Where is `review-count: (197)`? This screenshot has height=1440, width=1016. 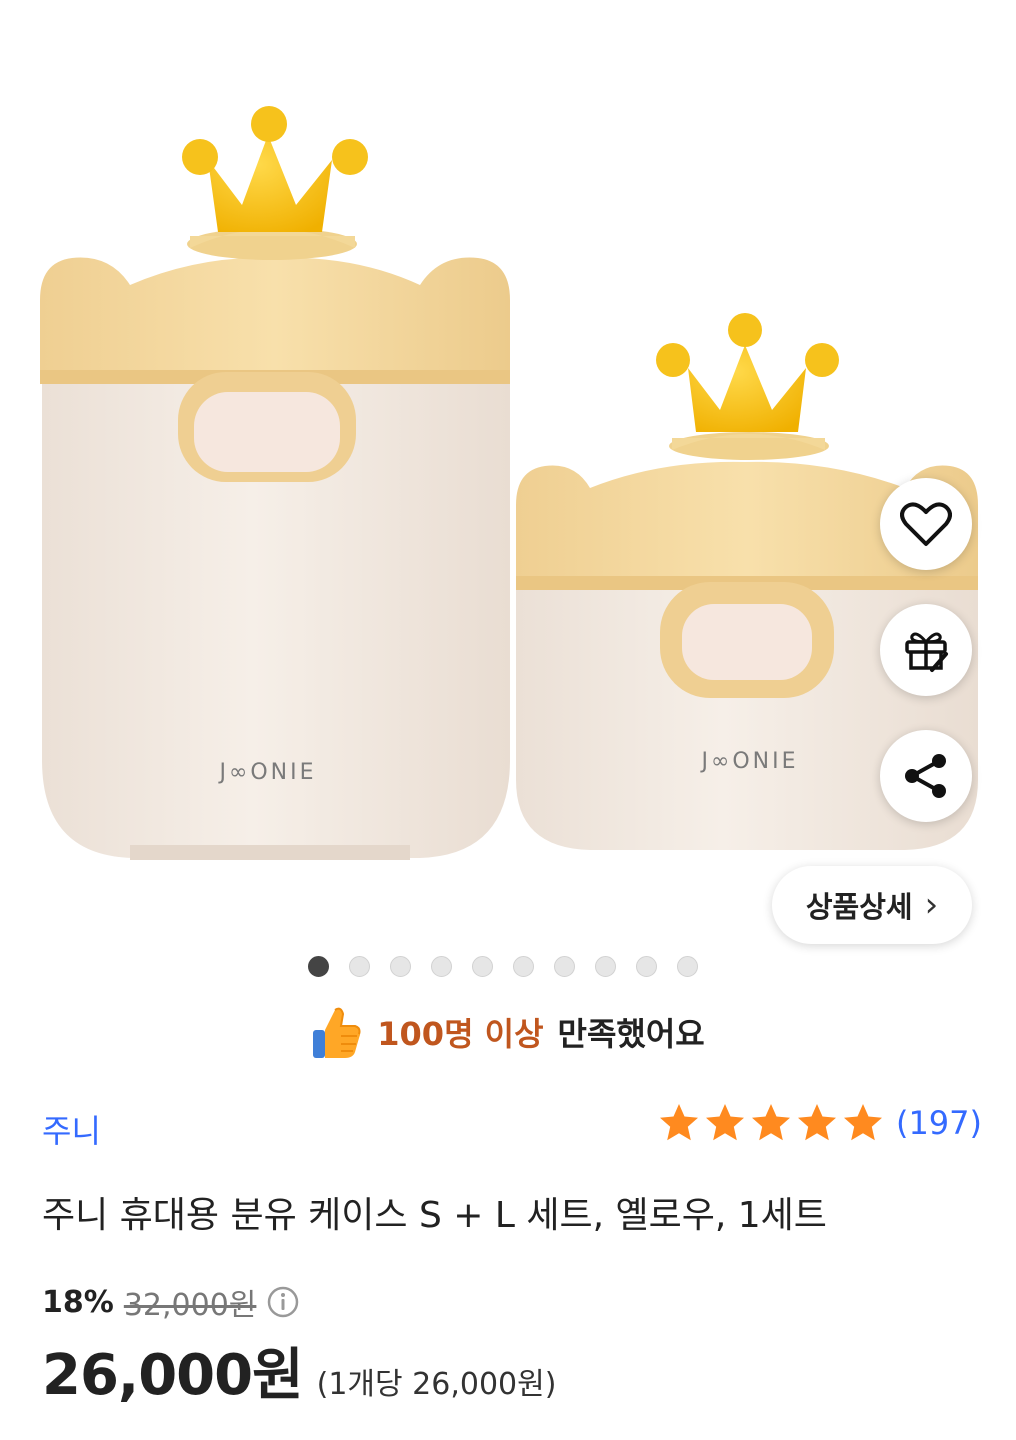 review-count: (197) is located at coordinates (939, 1123).